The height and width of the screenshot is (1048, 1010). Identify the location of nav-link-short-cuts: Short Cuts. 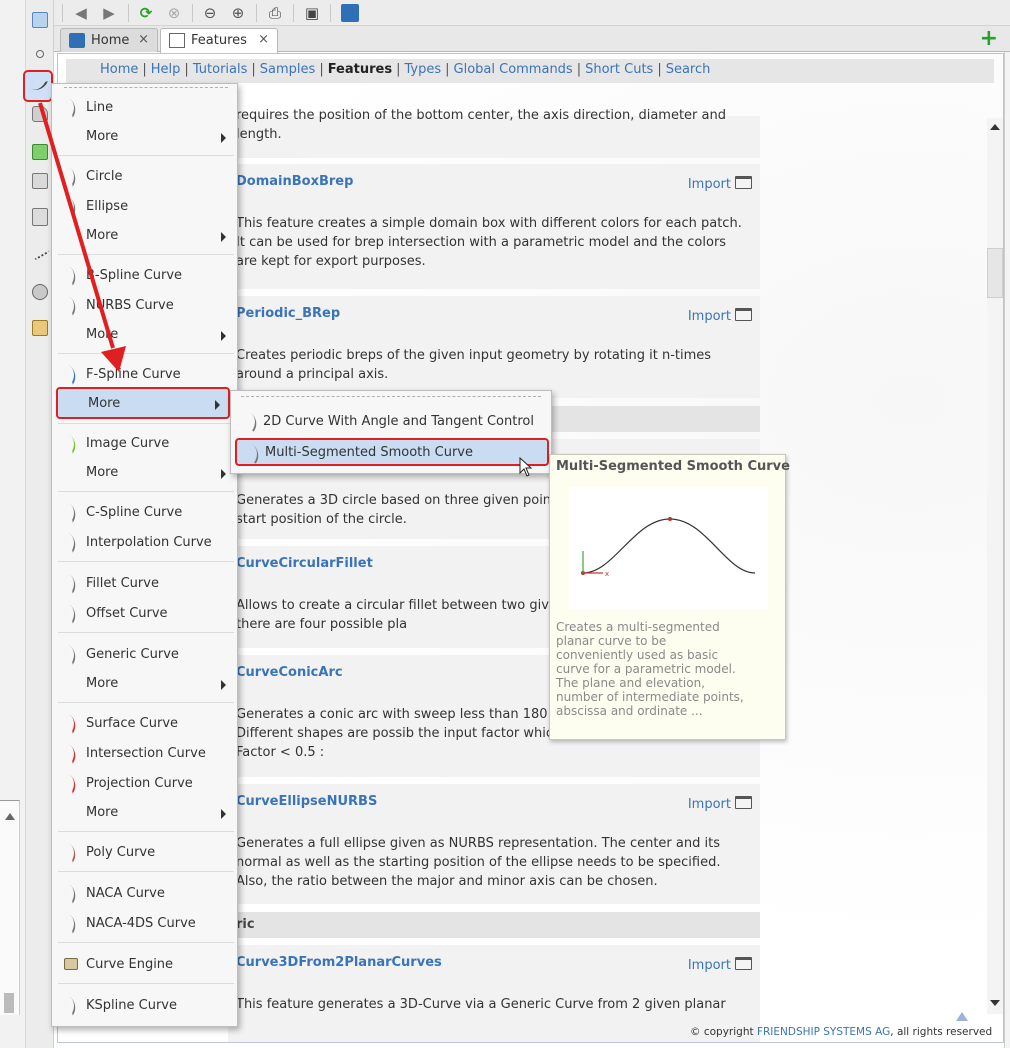
(619, 69).